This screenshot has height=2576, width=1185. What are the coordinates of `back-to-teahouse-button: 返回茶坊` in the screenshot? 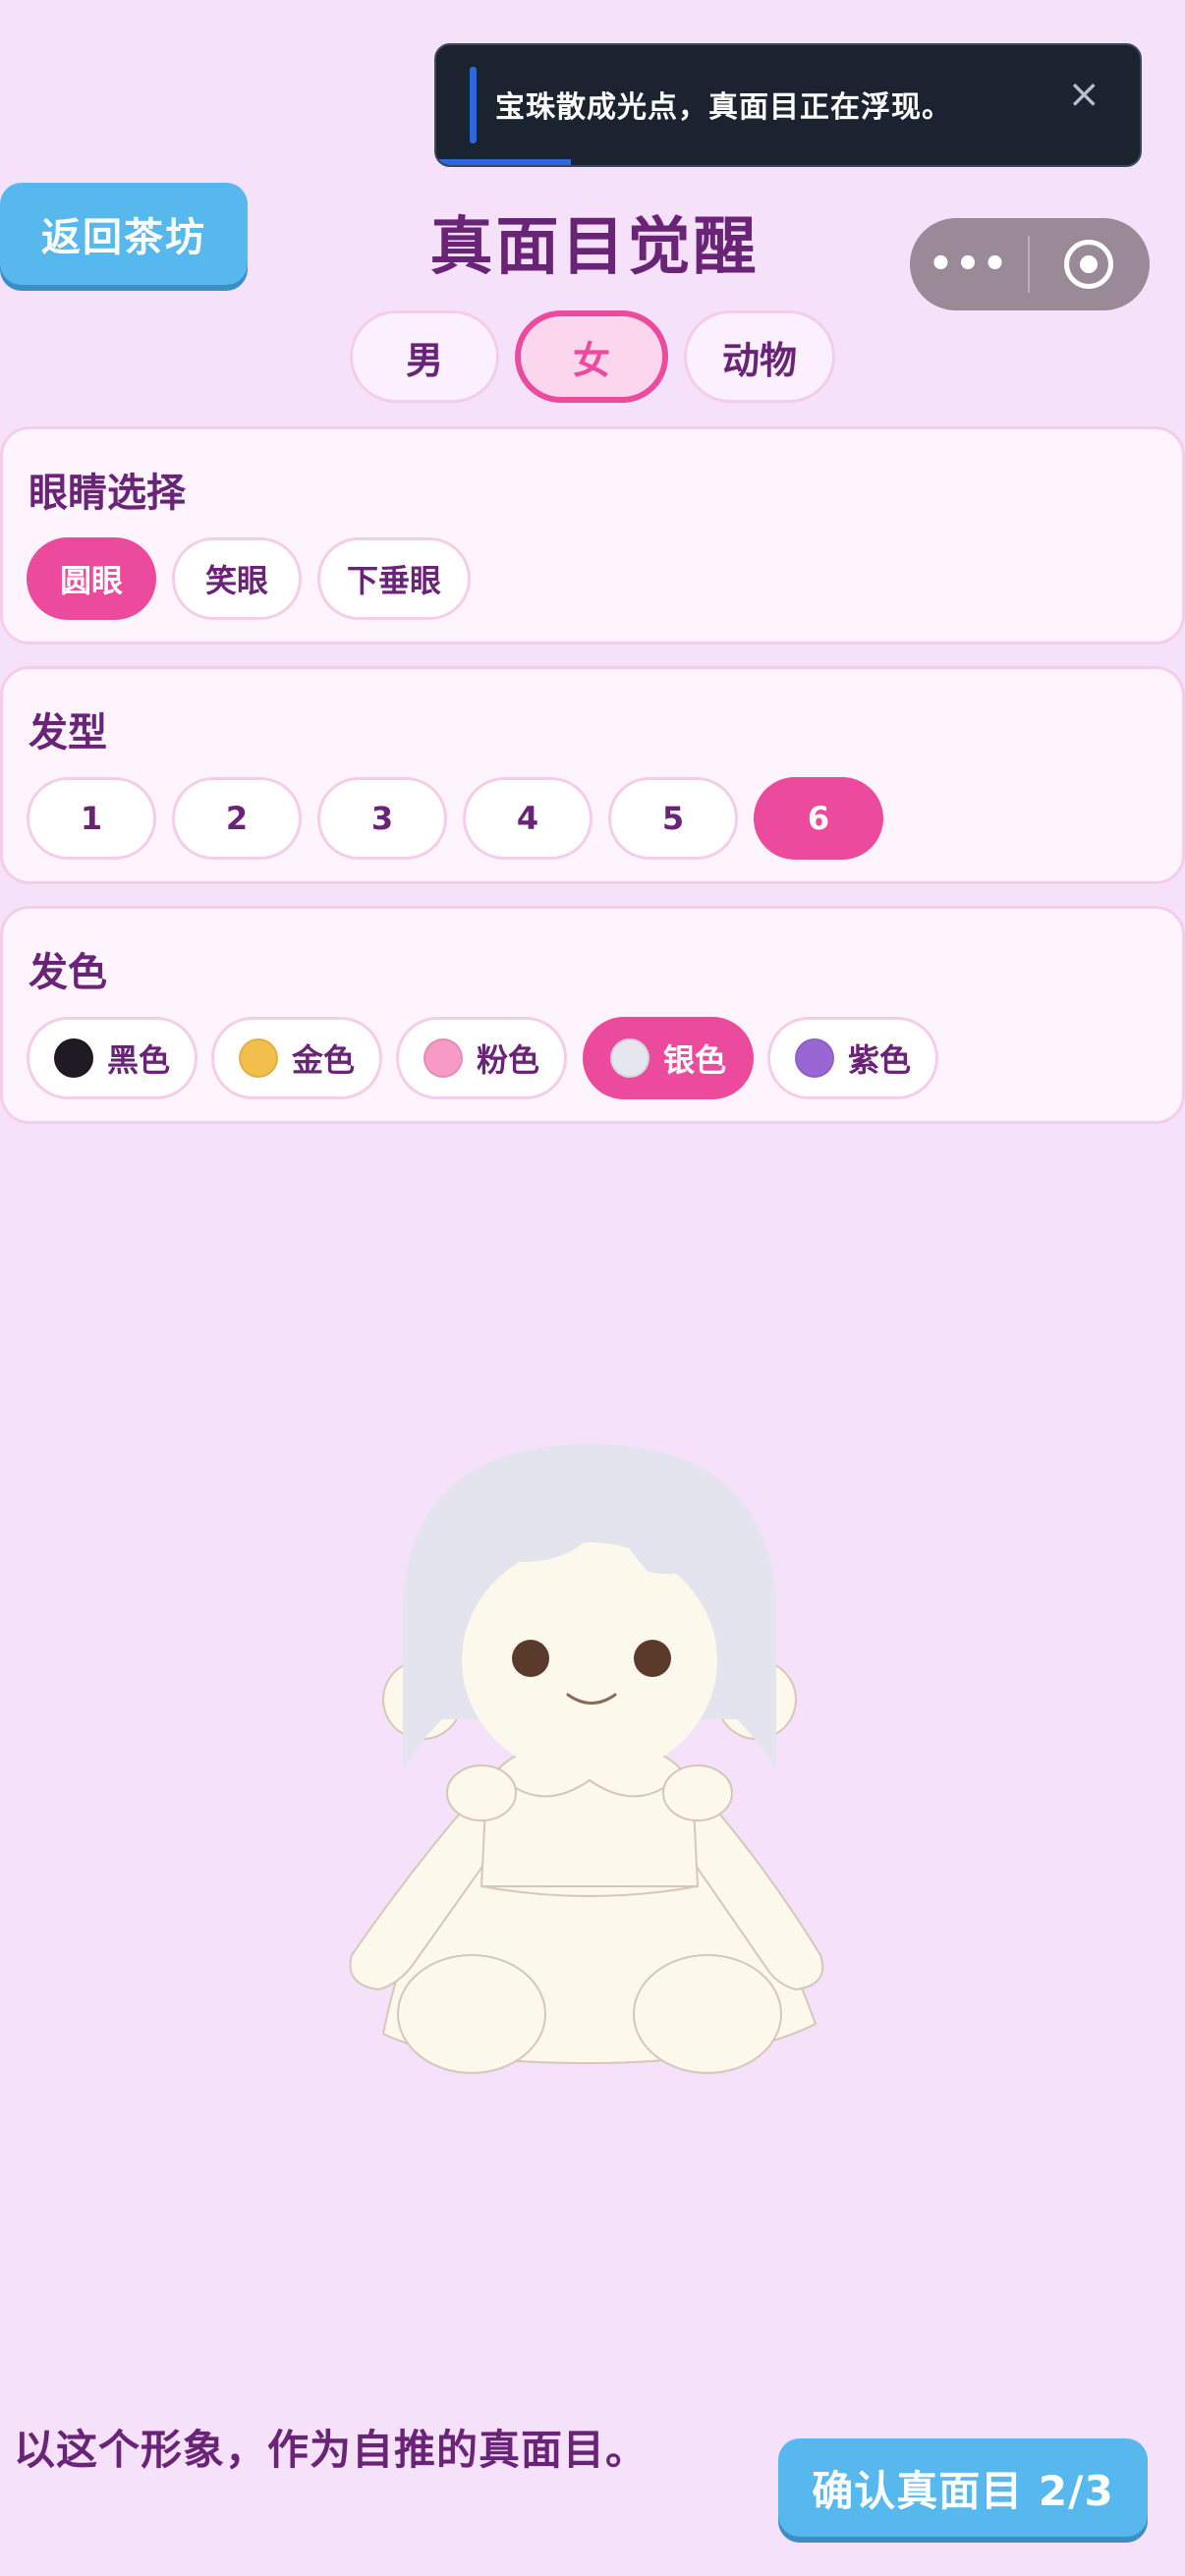 It's located at (124, 234).